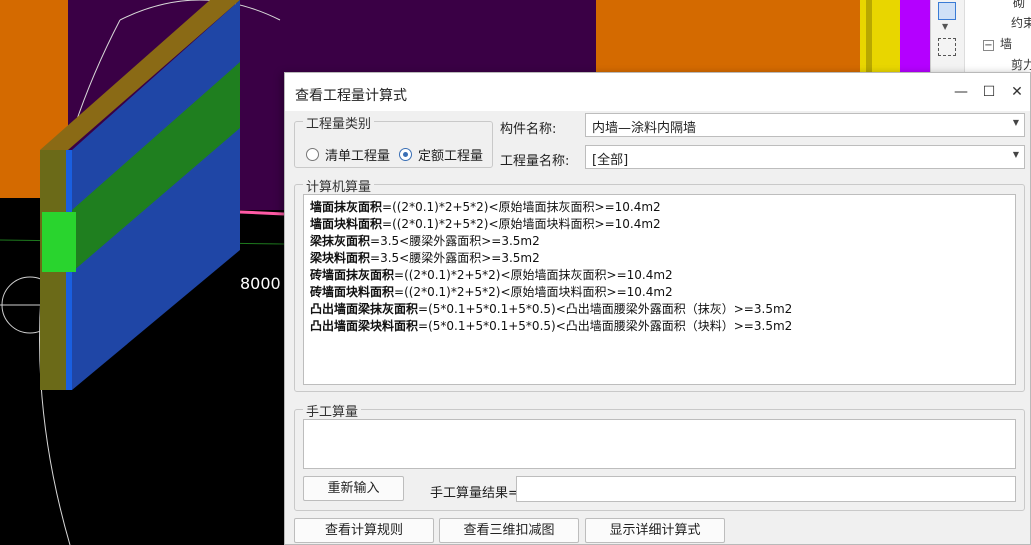  Describe the element at coordinates (364, 530) in the screenshot. I see `view-rules-button: 查看计算规则` at that location.